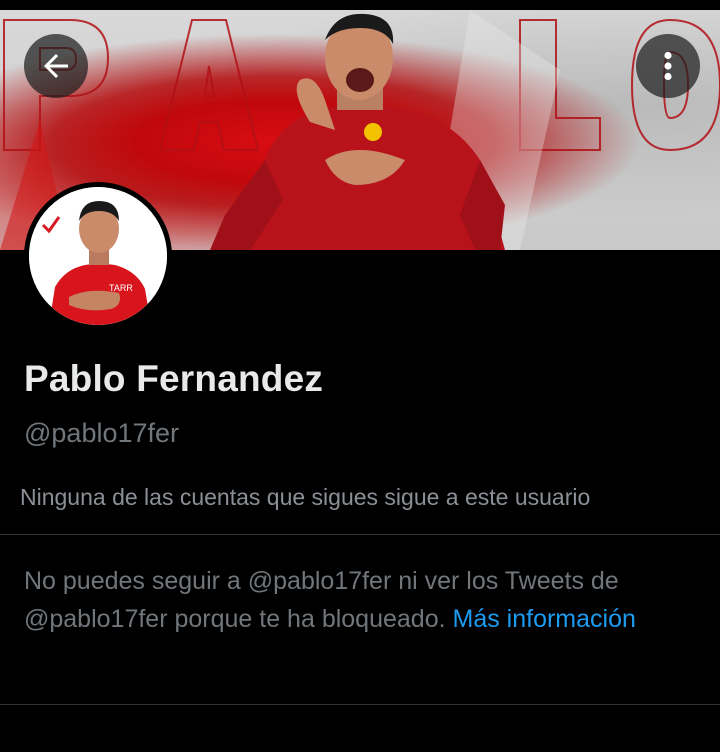 The width and height of the screenshot is (720, 752). I want to click on banner-player-image, so click(357, 131).